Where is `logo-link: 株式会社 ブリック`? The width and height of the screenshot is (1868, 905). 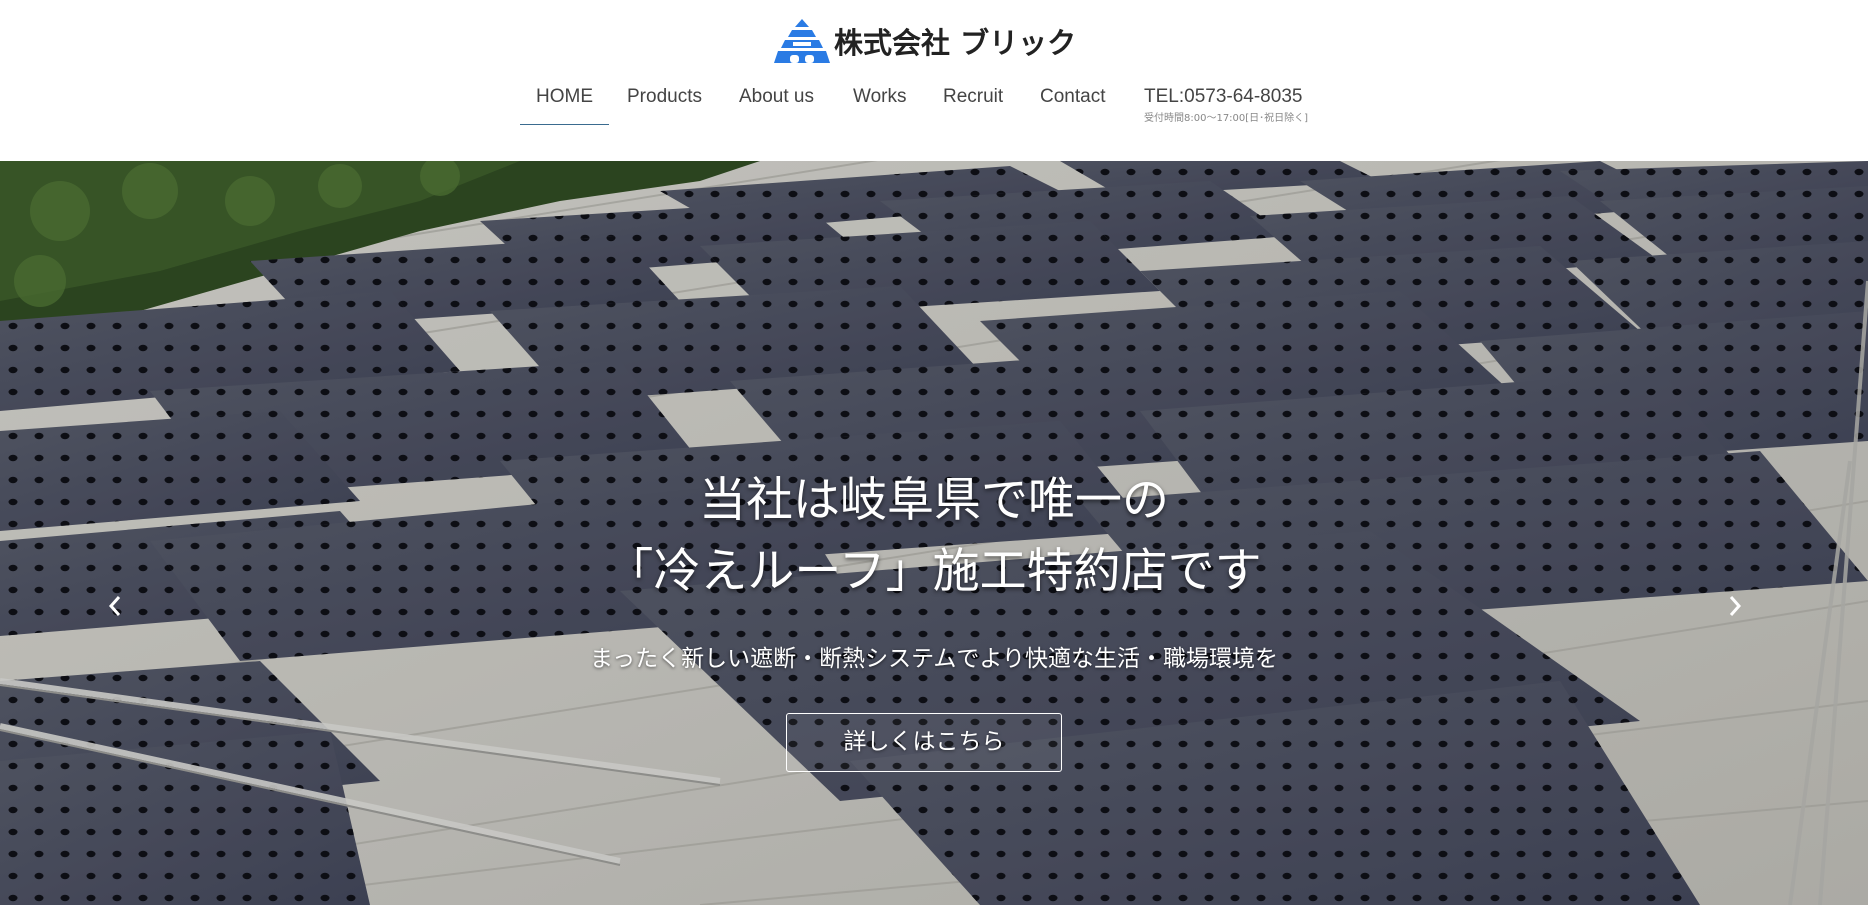 logo-link: 株式会社 ブリック is located at coordinates (924, 41).